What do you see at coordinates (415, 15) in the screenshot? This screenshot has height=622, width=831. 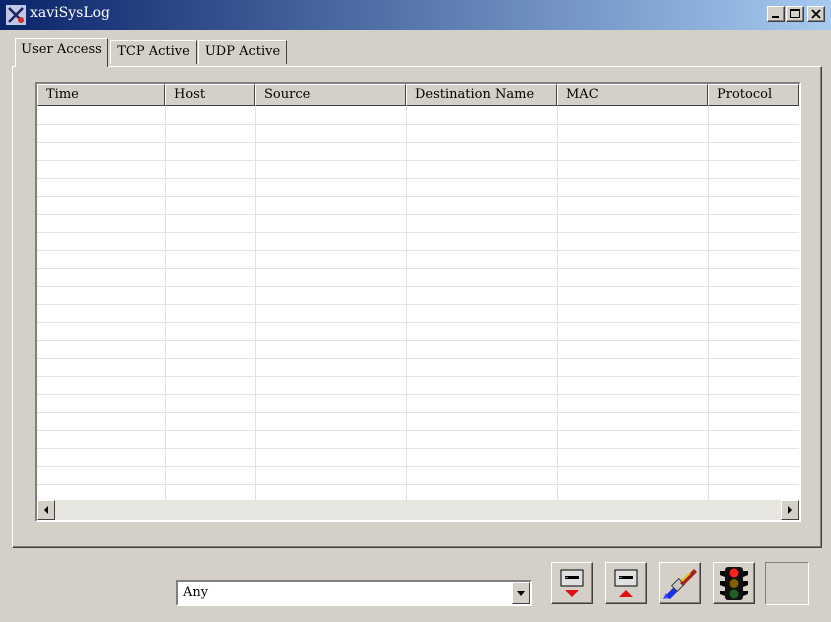 I see `title-bar: xaviSysLog` at bounding box center [415, 15].